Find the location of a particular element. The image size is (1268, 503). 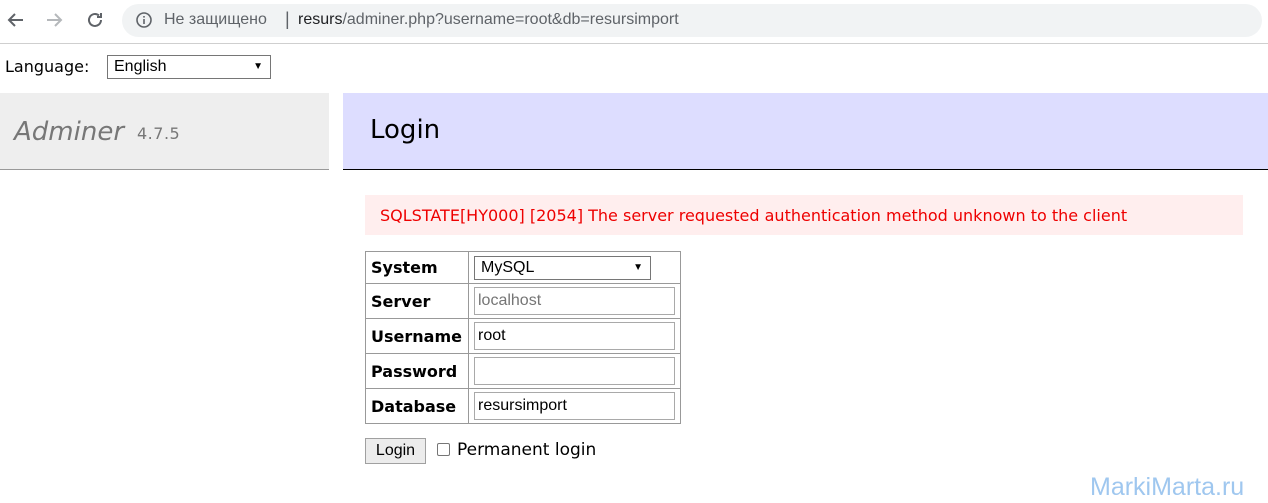

reload-icon is located at coordinates (95, 19).